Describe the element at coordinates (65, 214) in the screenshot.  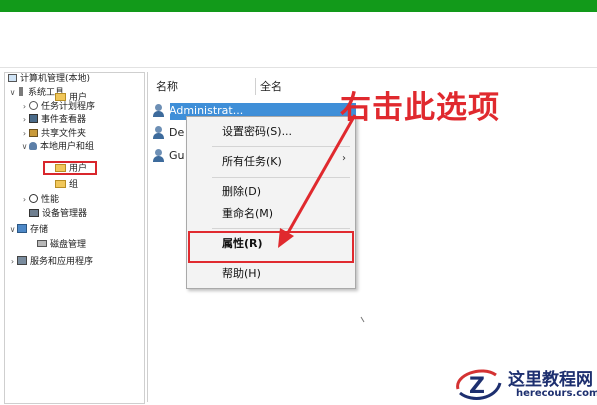
I see `tree-item-label: 设备管理器` at that location.